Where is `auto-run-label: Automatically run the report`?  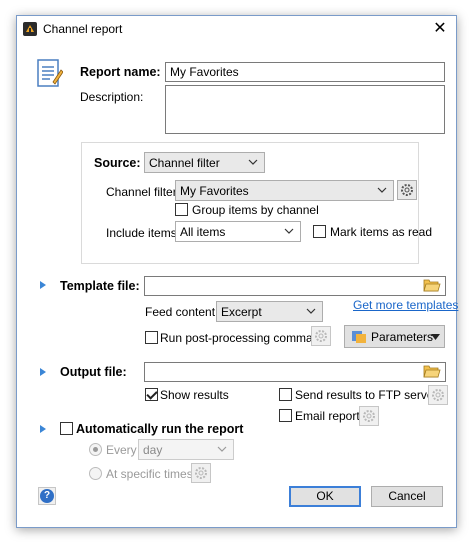
auto-run-label: Automatically run the report is located at coordinates (160, 429).